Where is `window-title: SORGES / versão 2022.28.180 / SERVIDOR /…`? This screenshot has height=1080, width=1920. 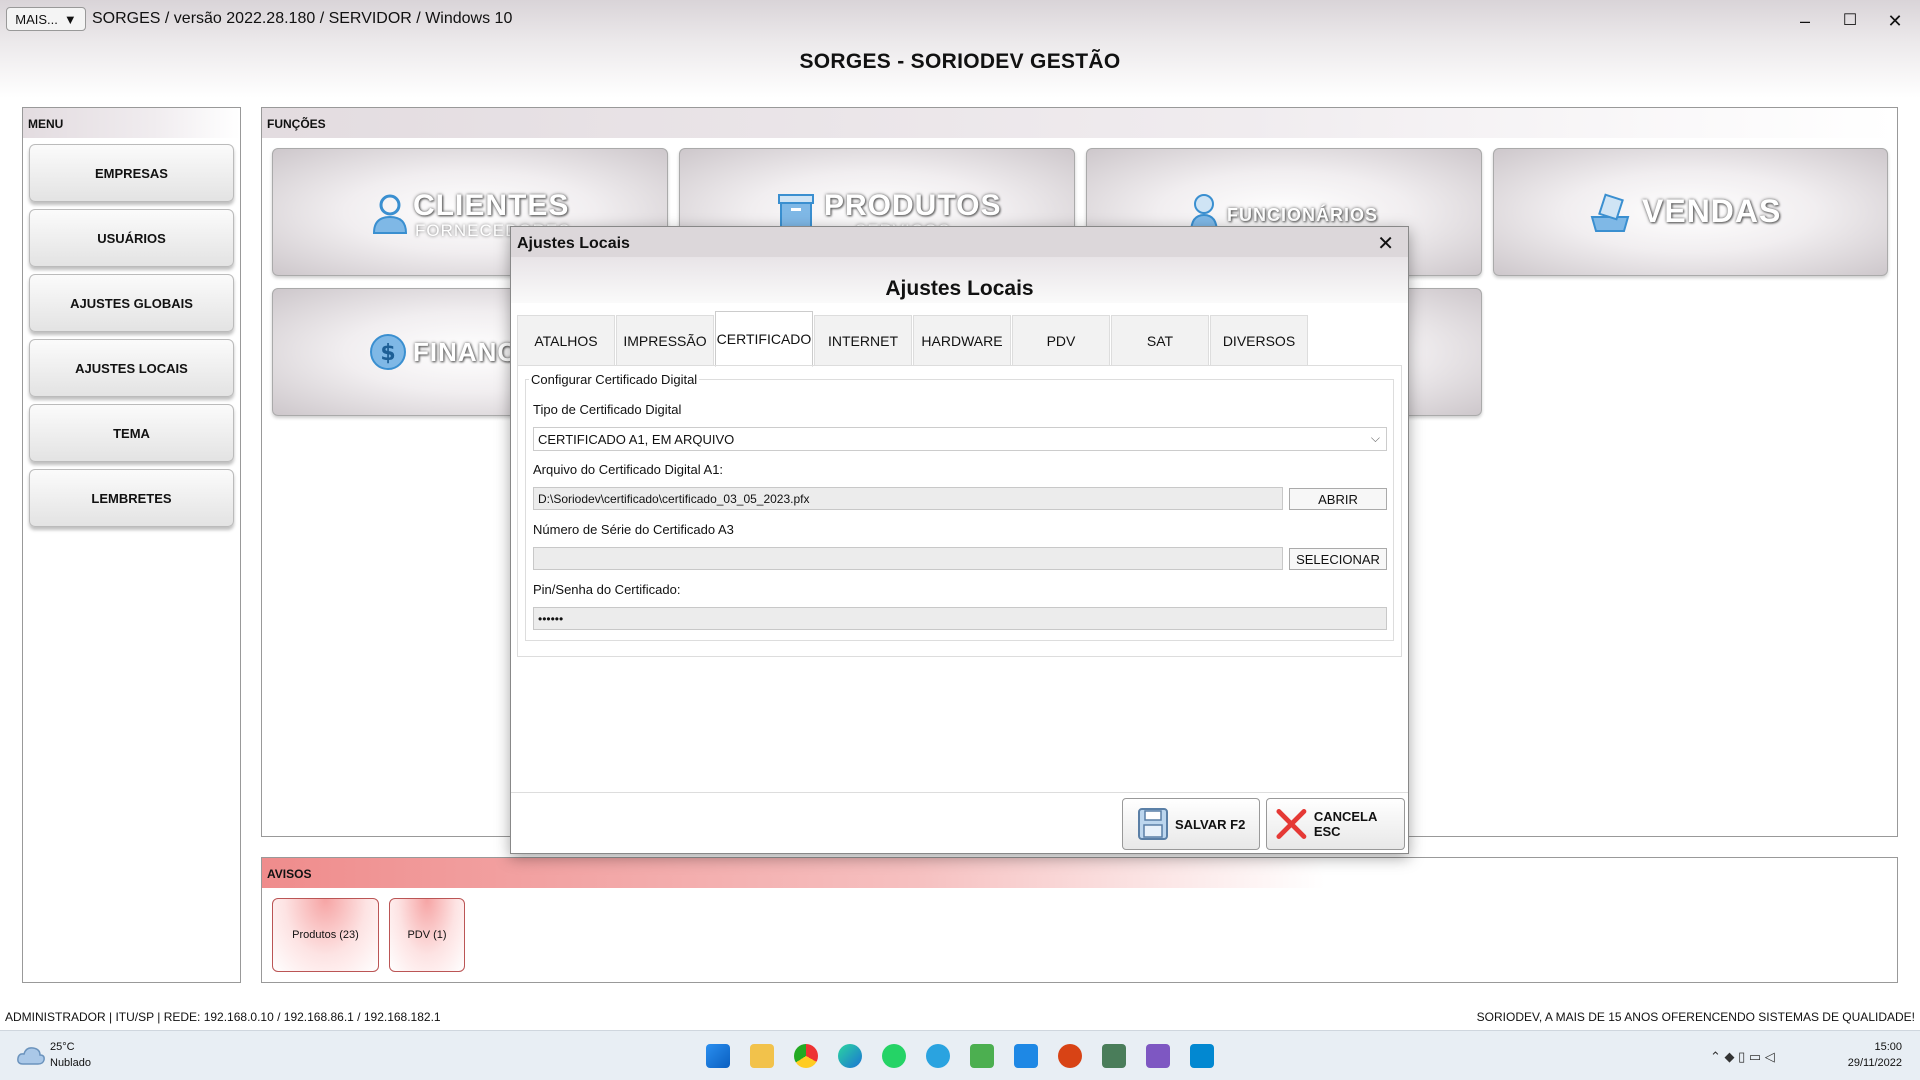 window-title: SORGES / versão 2022.28.180 / SERVIDOR /… is located at coordinates (302, 18).